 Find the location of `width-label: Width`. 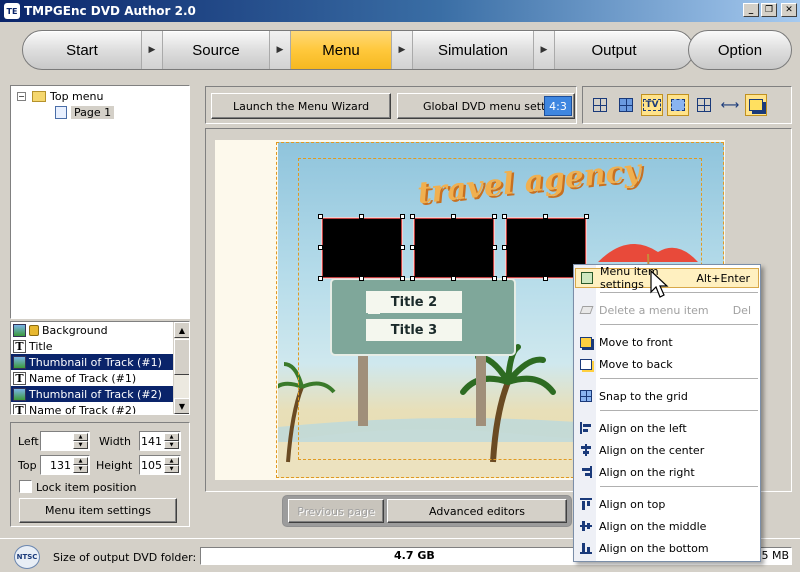

width-label: Width is located at coordinates (115, 441).